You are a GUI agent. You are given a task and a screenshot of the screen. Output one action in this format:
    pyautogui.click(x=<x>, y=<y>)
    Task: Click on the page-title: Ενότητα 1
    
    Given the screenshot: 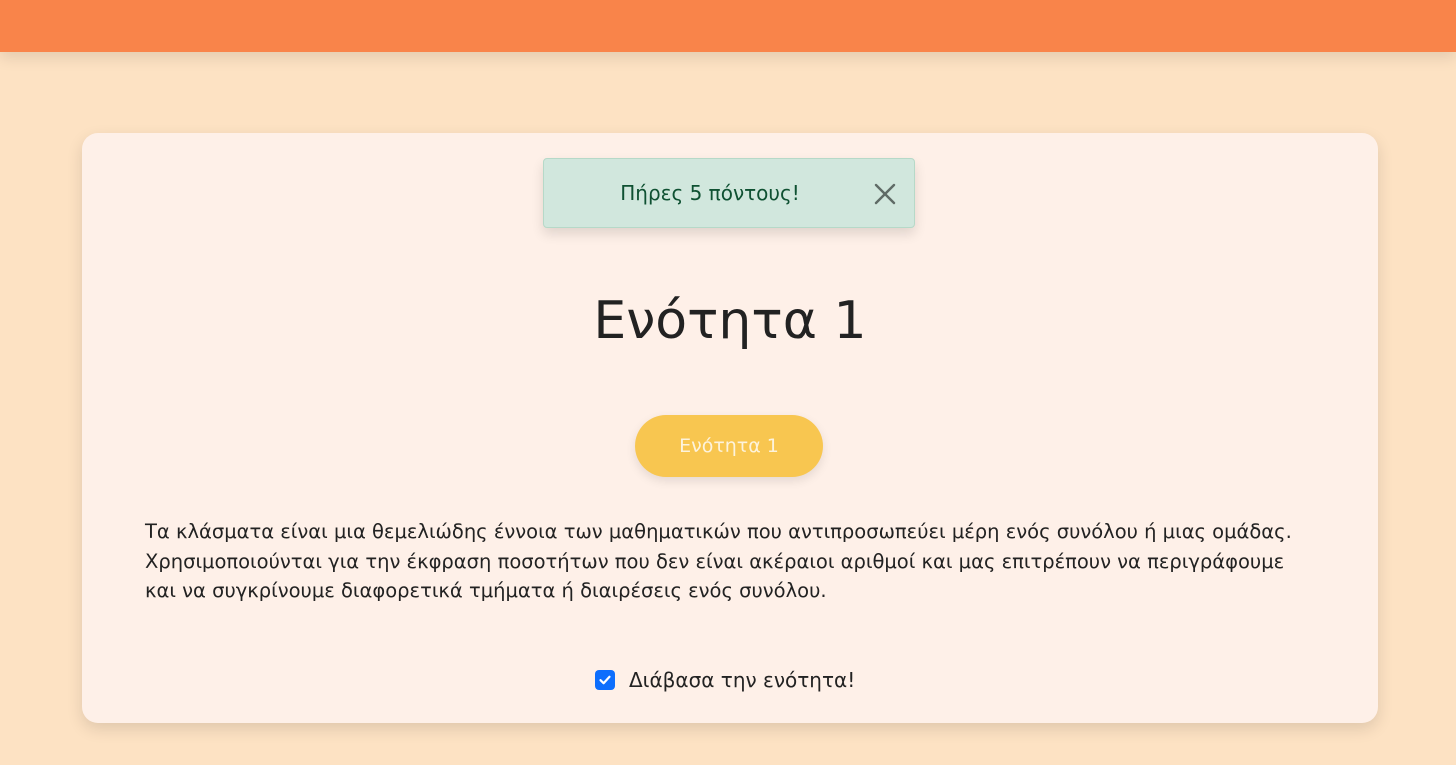 What is the action you would take?
    pyautogui.click(x=730, y=321)
    